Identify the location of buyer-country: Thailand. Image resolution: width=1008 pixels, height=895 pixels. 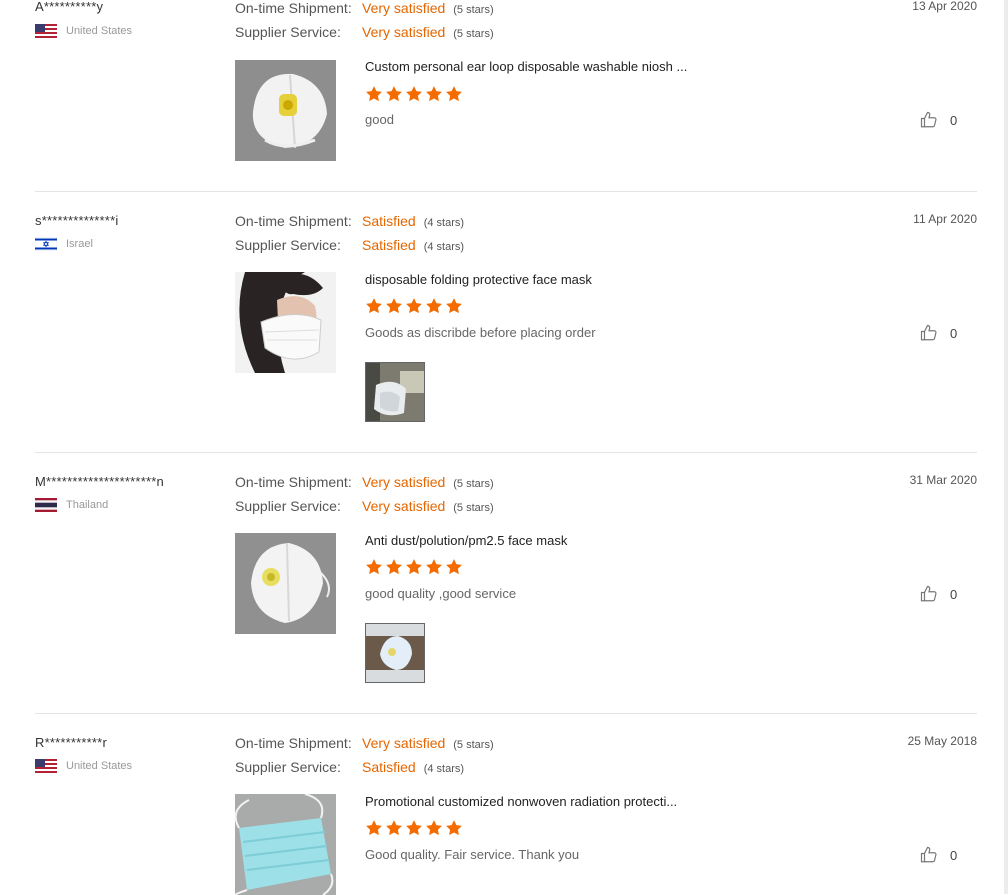
(71, 505).